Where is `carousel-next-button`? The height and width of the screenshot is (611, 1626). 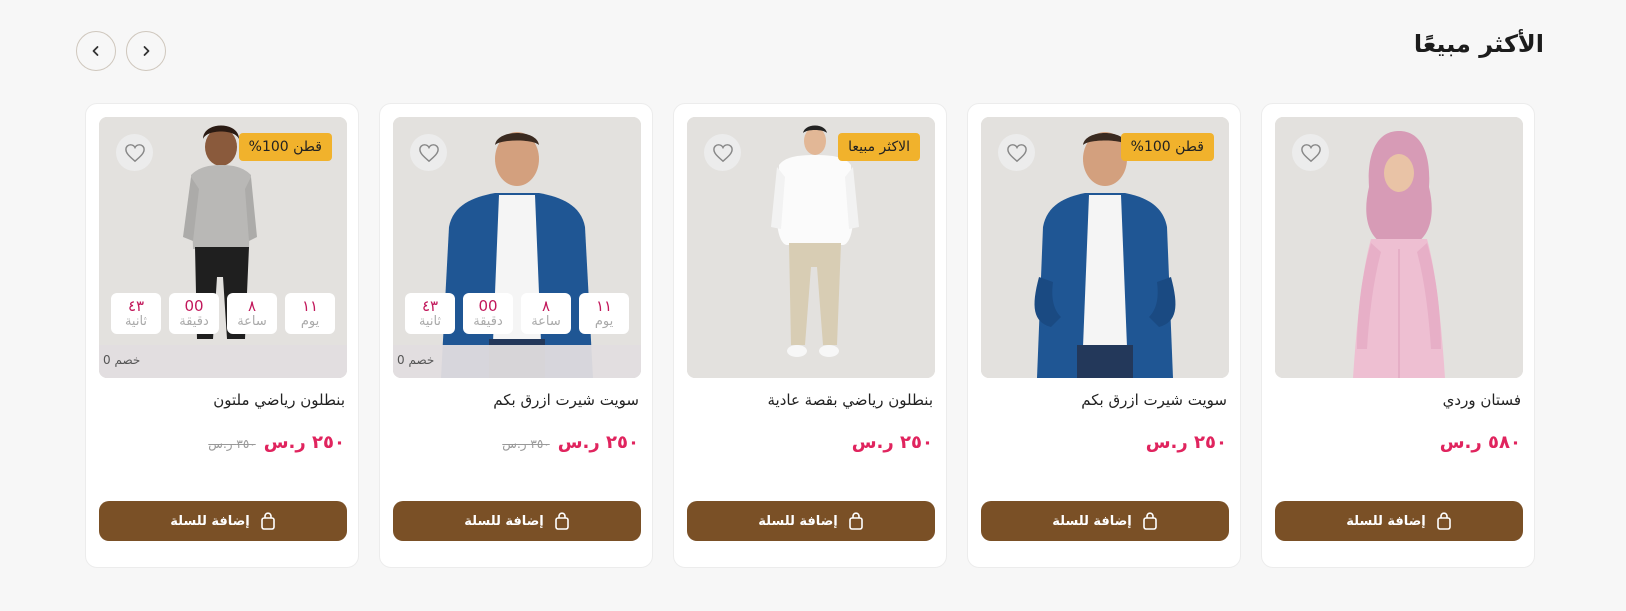 carousel-next-button is located at coordinates (146, 51).